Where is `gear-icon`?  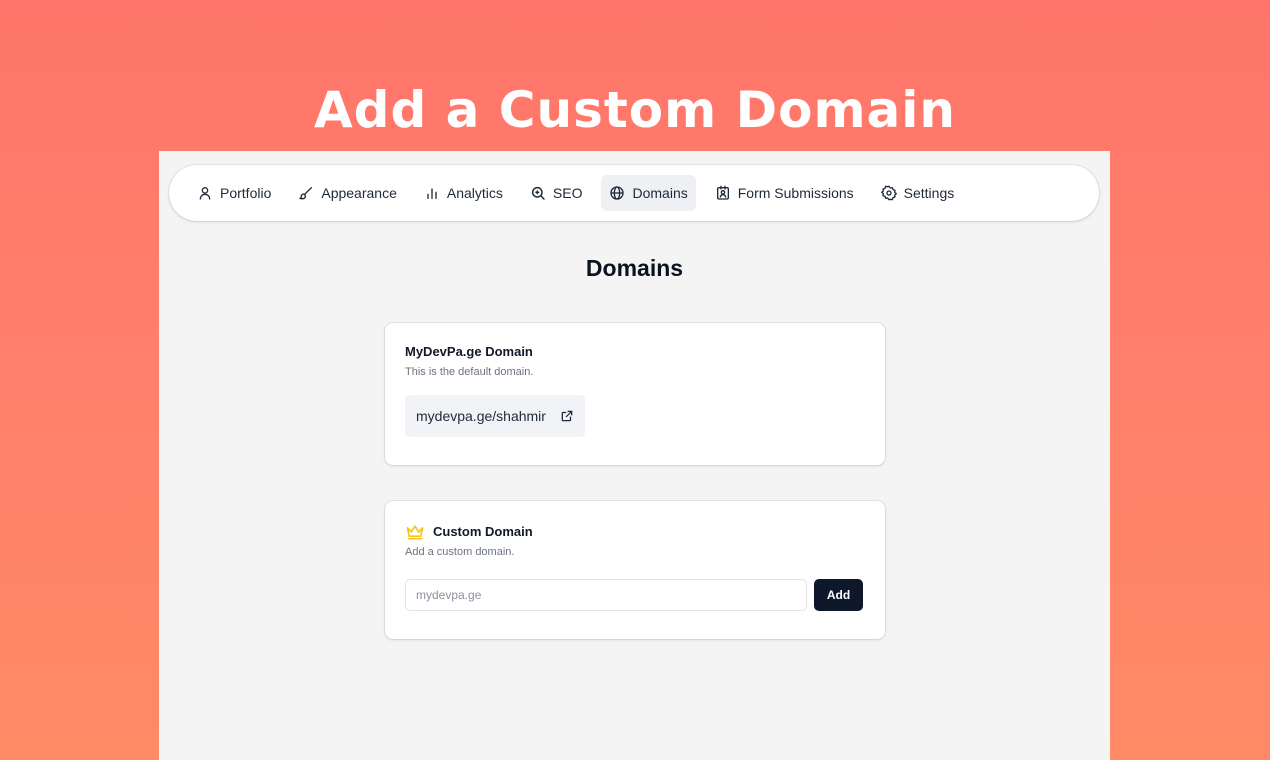 gear-icon is located at coordinates (888, 193).